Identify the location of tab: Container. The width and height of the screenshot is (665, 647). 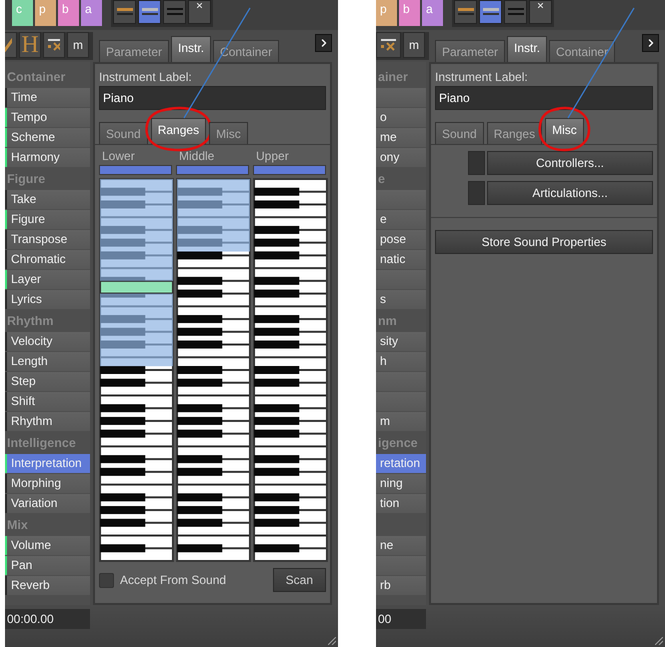
(582, 51).